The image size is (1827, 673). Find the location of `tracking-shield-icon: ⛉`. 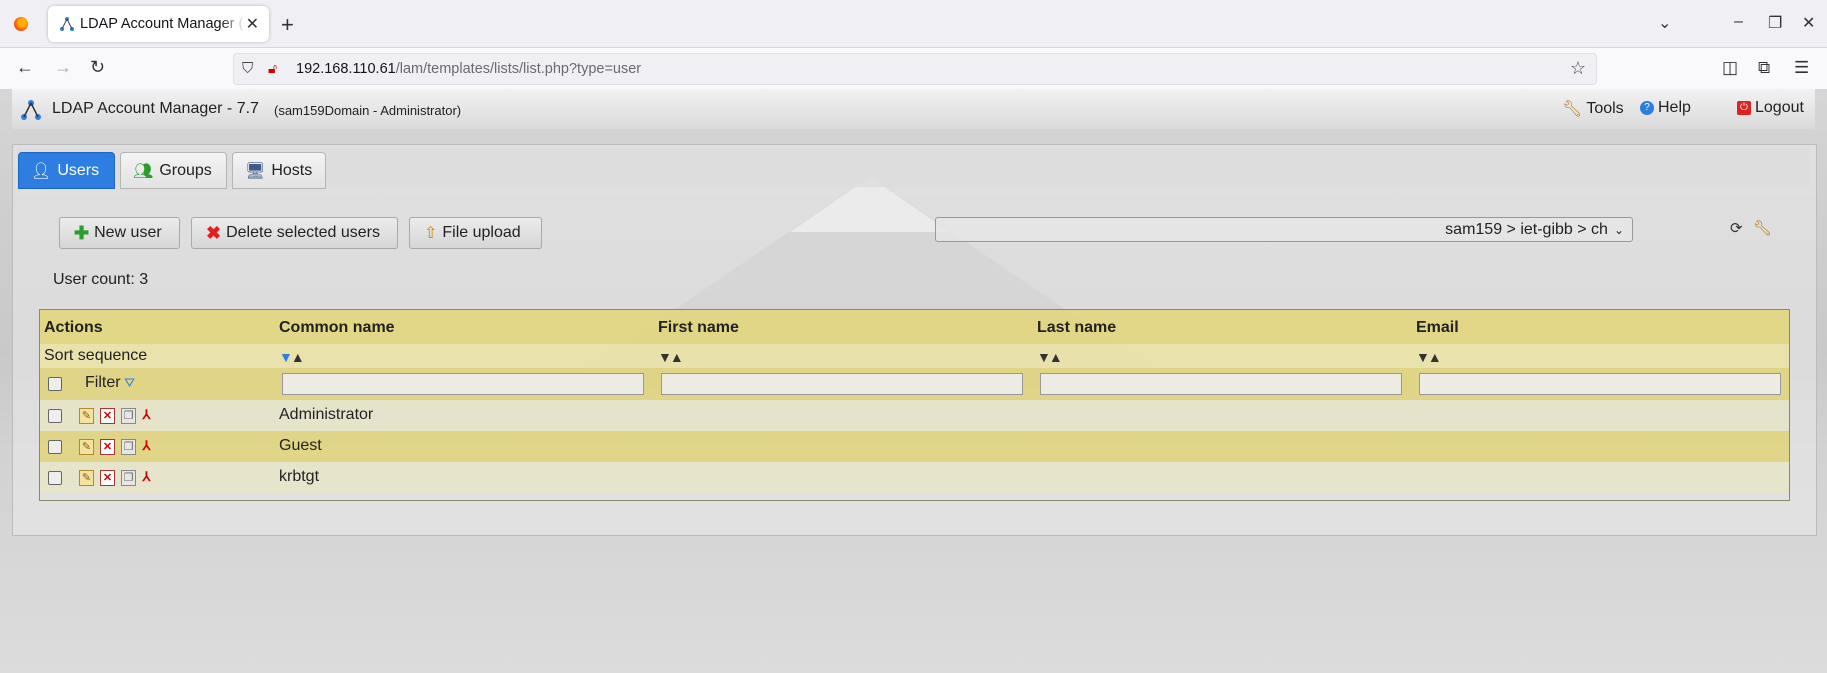

tracking-shield-icon: ⛉ is located at coordinates (247, 68).